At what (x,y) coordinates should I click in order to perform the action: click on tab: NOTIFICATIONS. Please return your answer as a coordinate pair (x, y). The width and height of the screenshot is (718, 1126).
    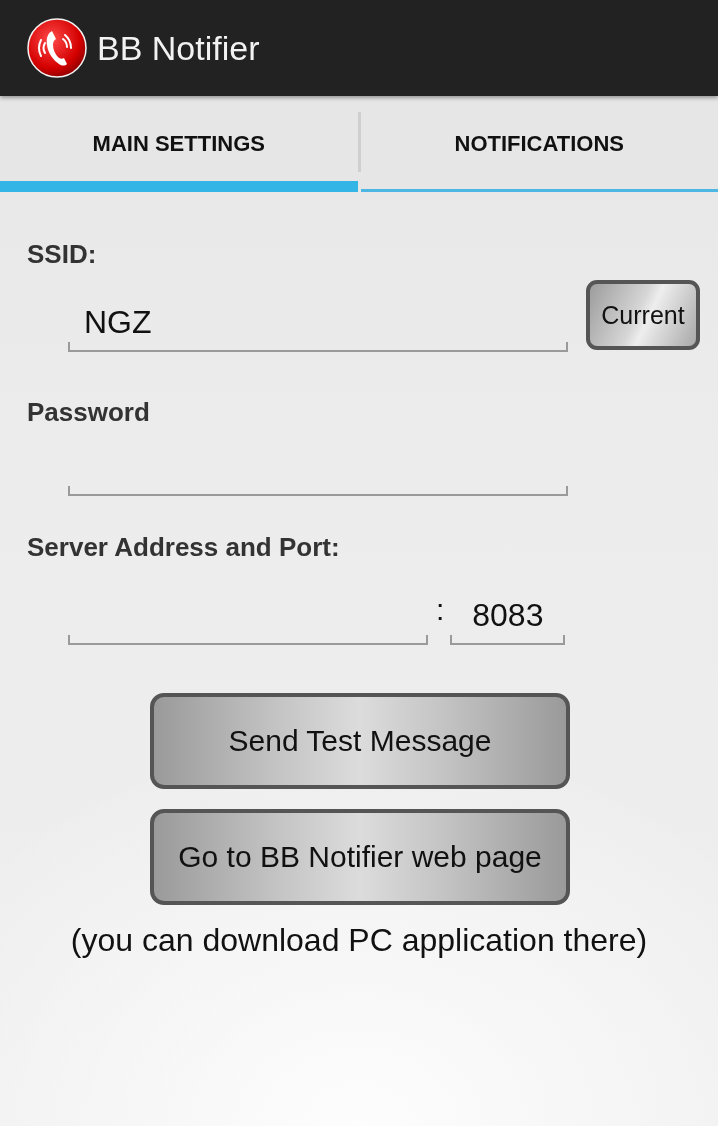
    Looking at the image, I should click on (539, 144).